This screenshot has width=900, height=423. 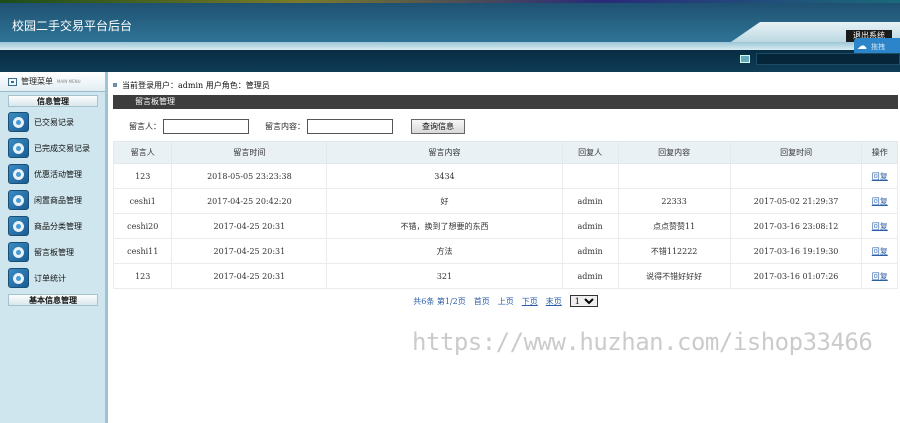 I want to click on sidebar-menu-subtitle: MAIN MENU, so click(x=69, y=81).